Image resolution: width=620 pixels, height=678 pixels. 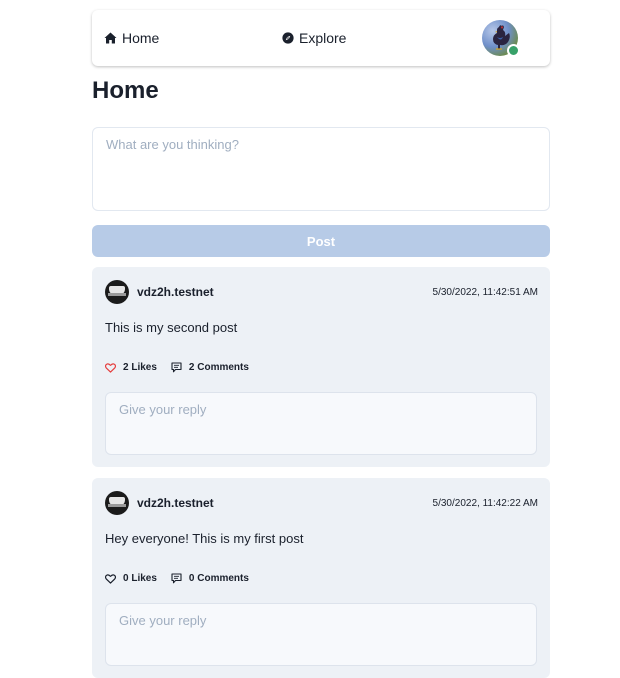 I want to click on home-icon, so click(x=110, y=38).